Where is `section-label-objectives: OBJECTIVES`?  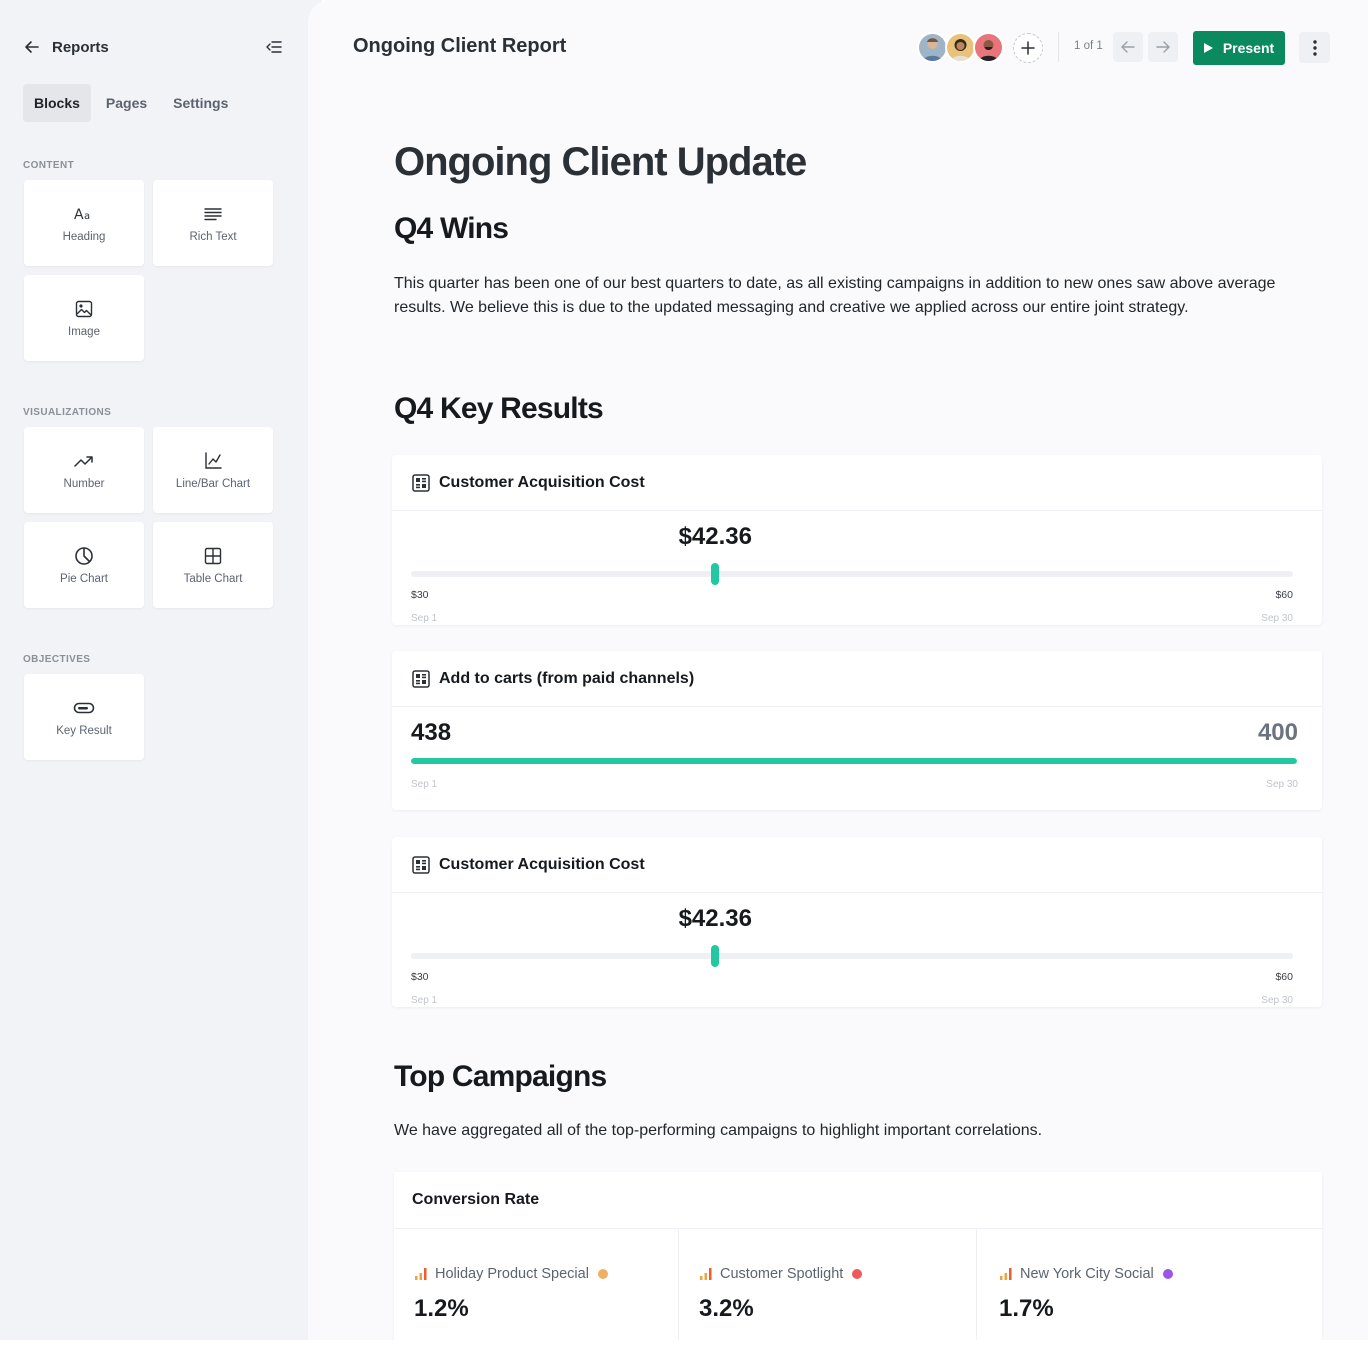
section-label-objectives: OBJECTIVES is located at coordinates (57, 659).